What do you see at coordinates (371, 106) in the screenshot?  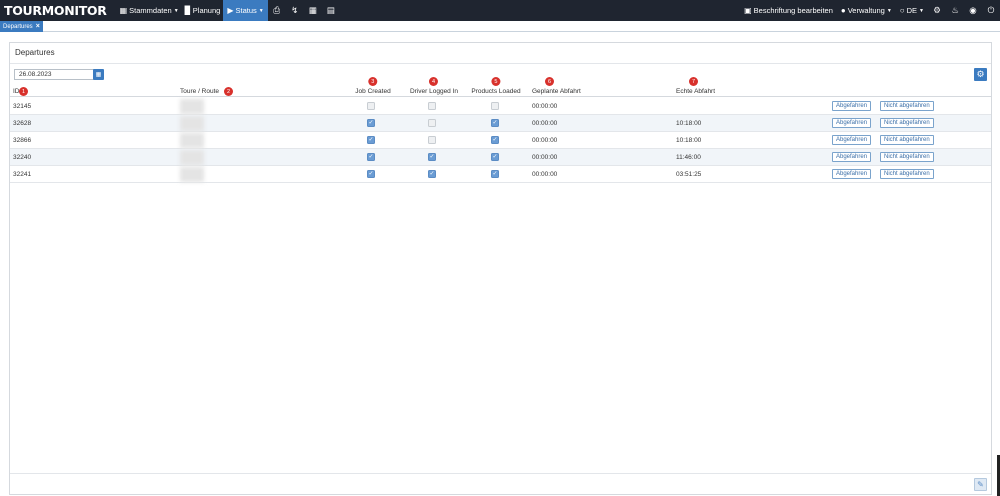 I see `checkbox-job-created` at bounding box center [371, 106].